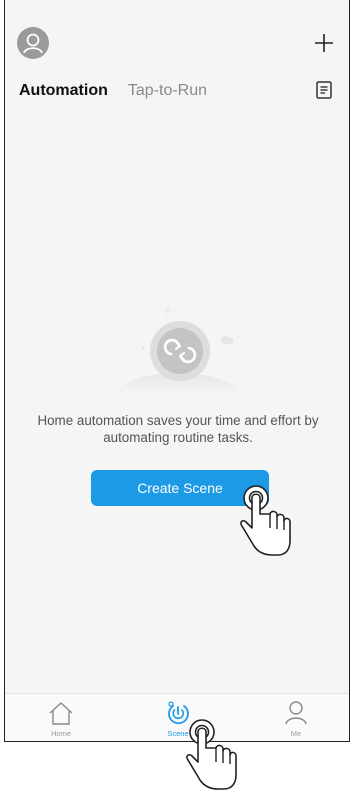 Image resolution: width=354 pixels, height=795 pixels. I want to click on tabbar-item-me: Me, so click(296, 717).